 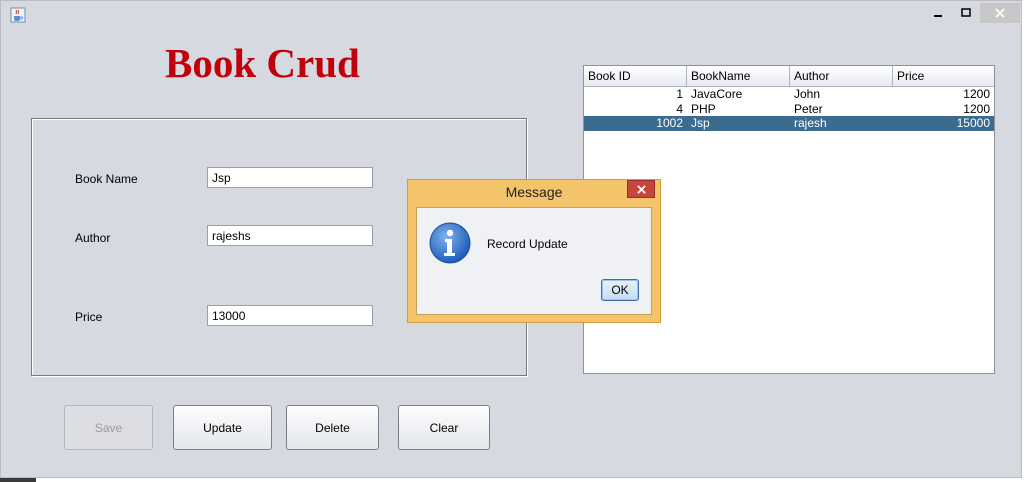 What do you see at coordinates (938, 13) in the screenshot?
I see `minimize-button` at bounding box center [938, 13].